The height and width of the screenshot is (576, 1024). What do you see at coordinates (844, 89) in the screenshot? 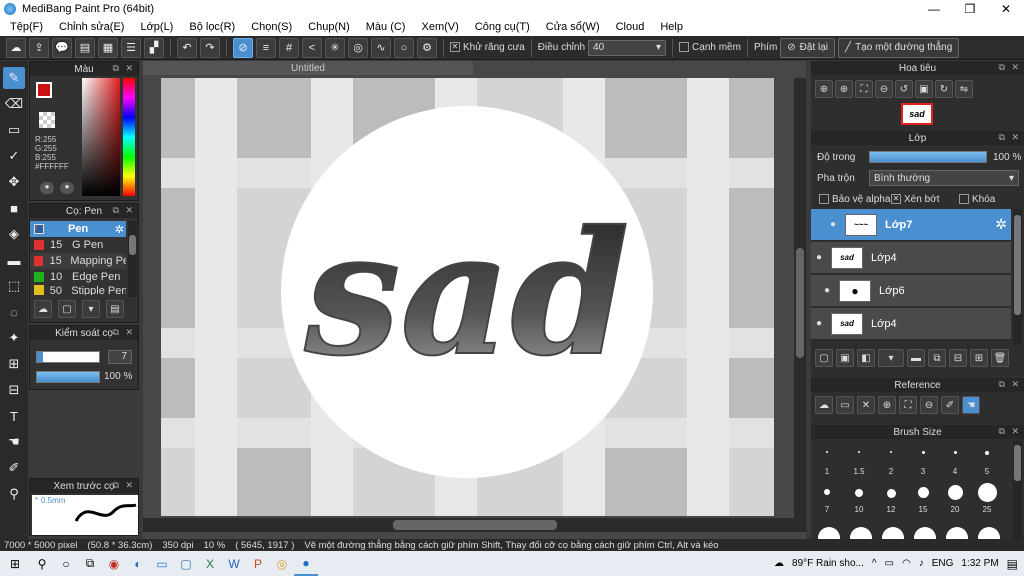
I see `zoom-plus-icon: ⊕` at bounding box center [844, 89].